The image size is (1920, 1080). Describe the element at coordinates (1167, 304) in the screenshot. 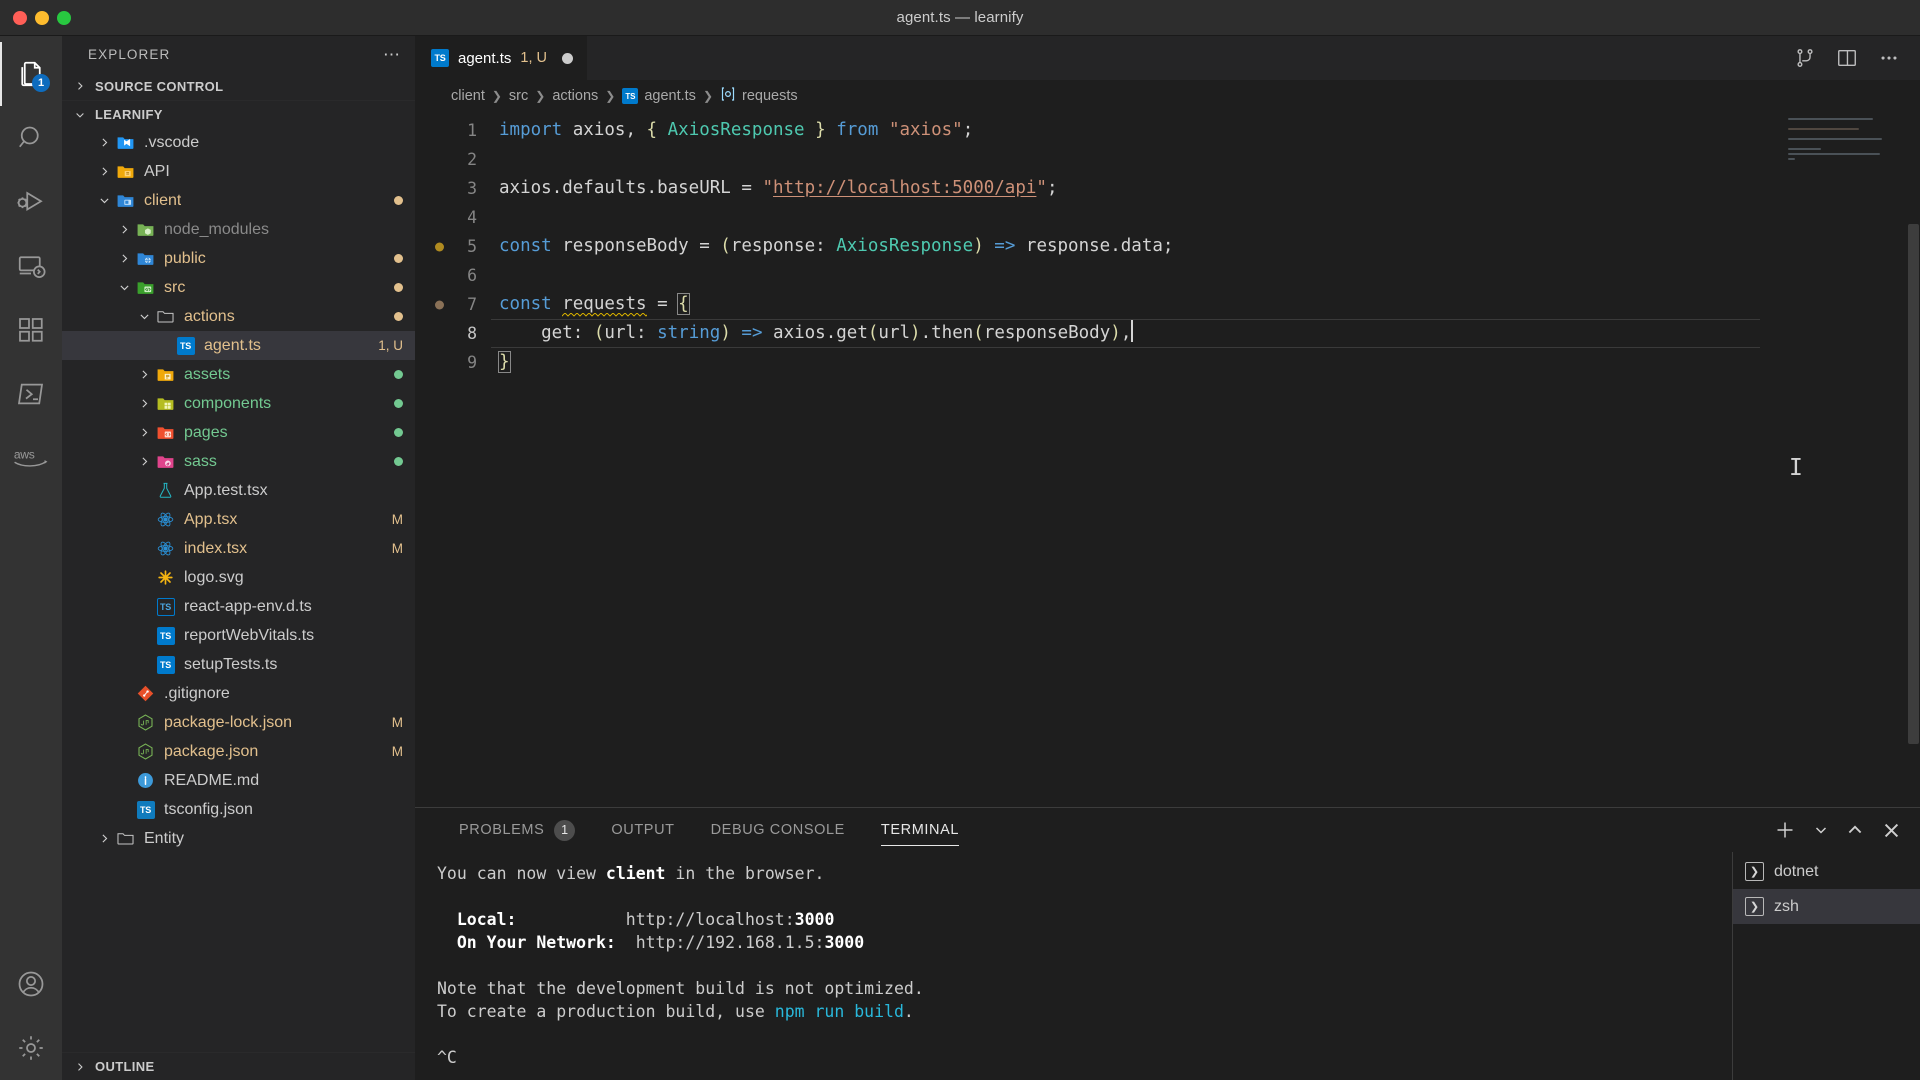

I see `code-line: 7 const requests = {` at that location.